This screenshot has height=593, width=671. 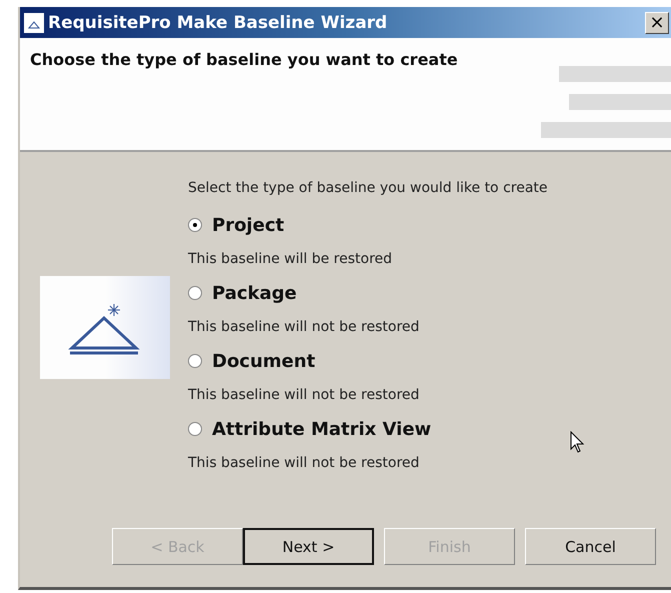 I want to click on baseline-radio-option: Document, so click(x=368, y=361).